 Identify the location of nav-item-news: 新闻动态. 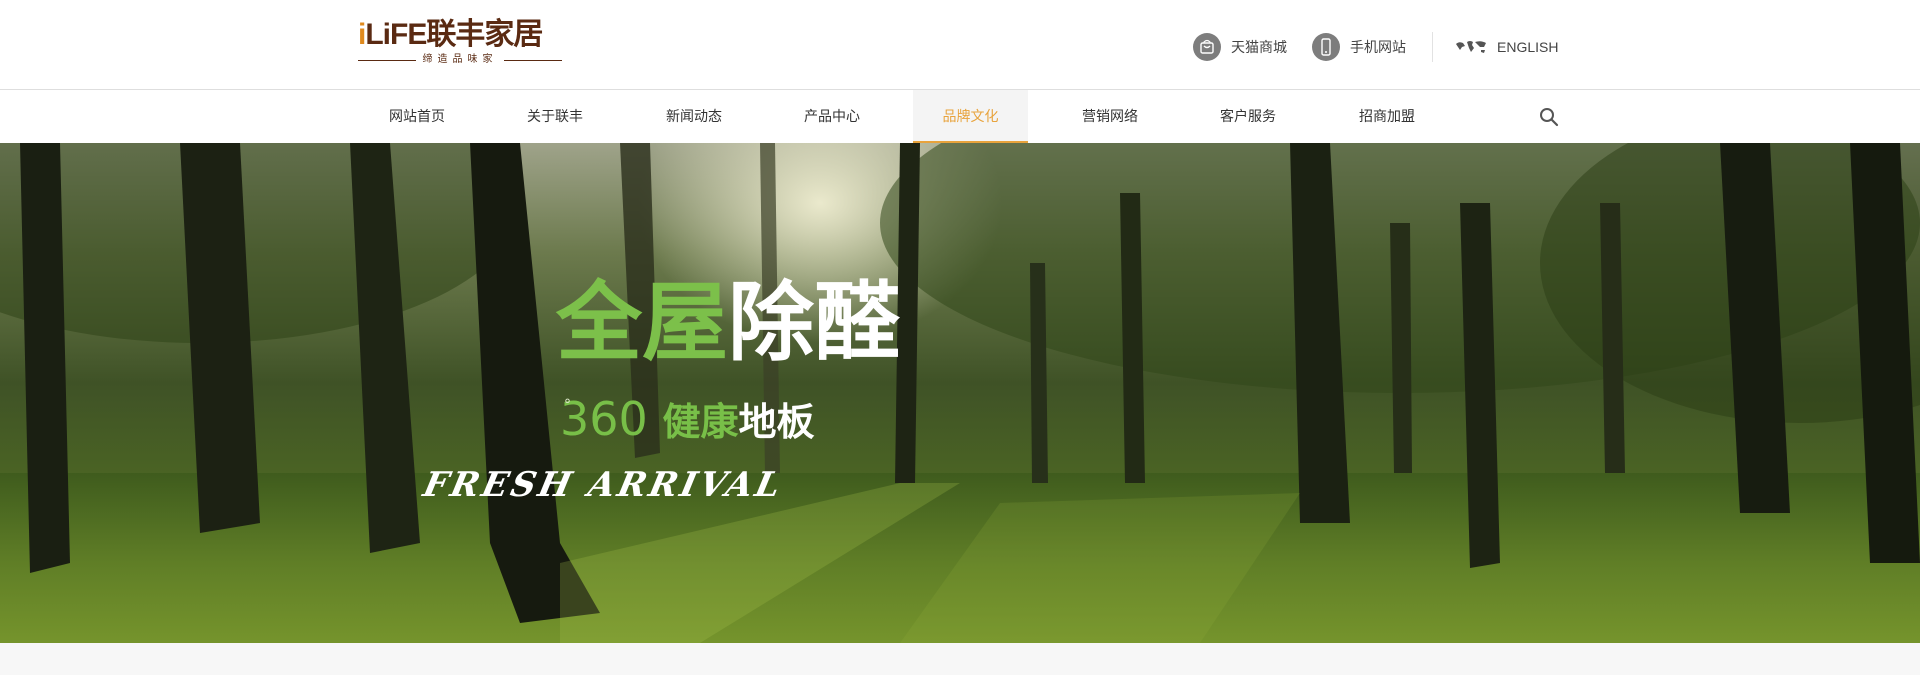
(694, 116).